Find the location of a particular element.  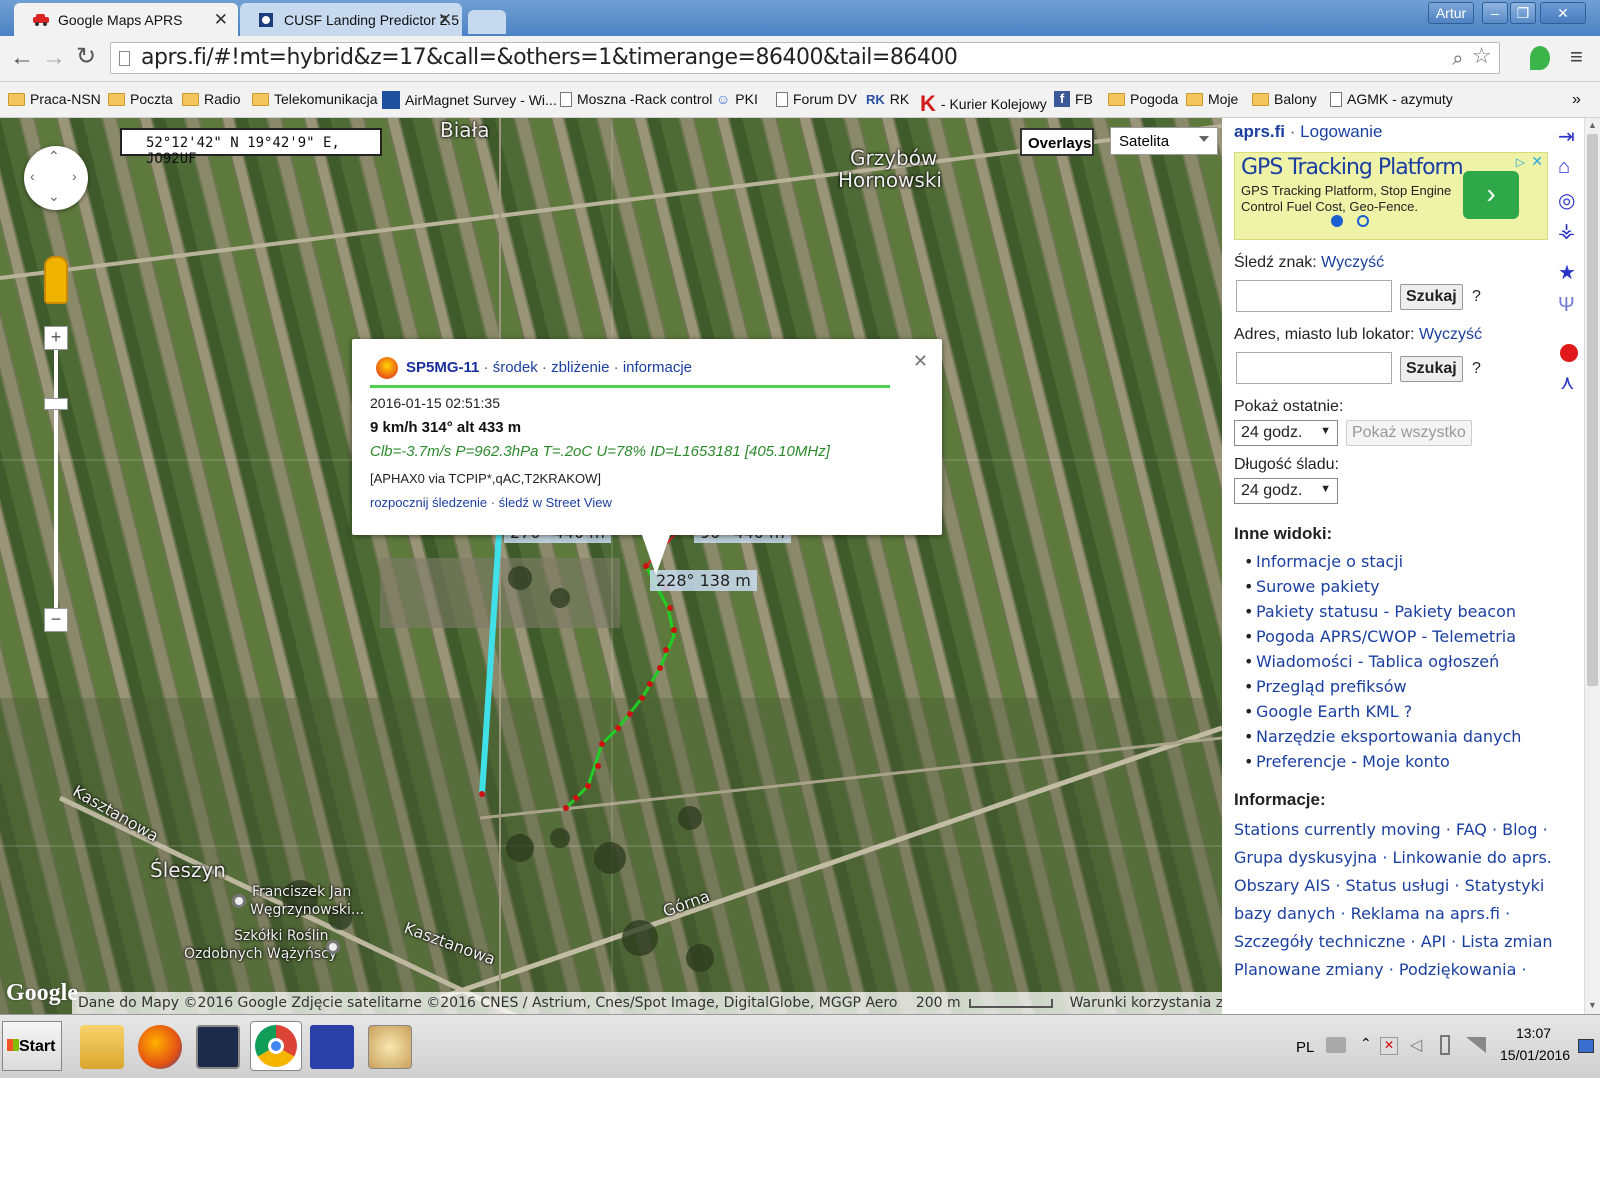

ad-dot-icon is located at coordinates (1363, 221).